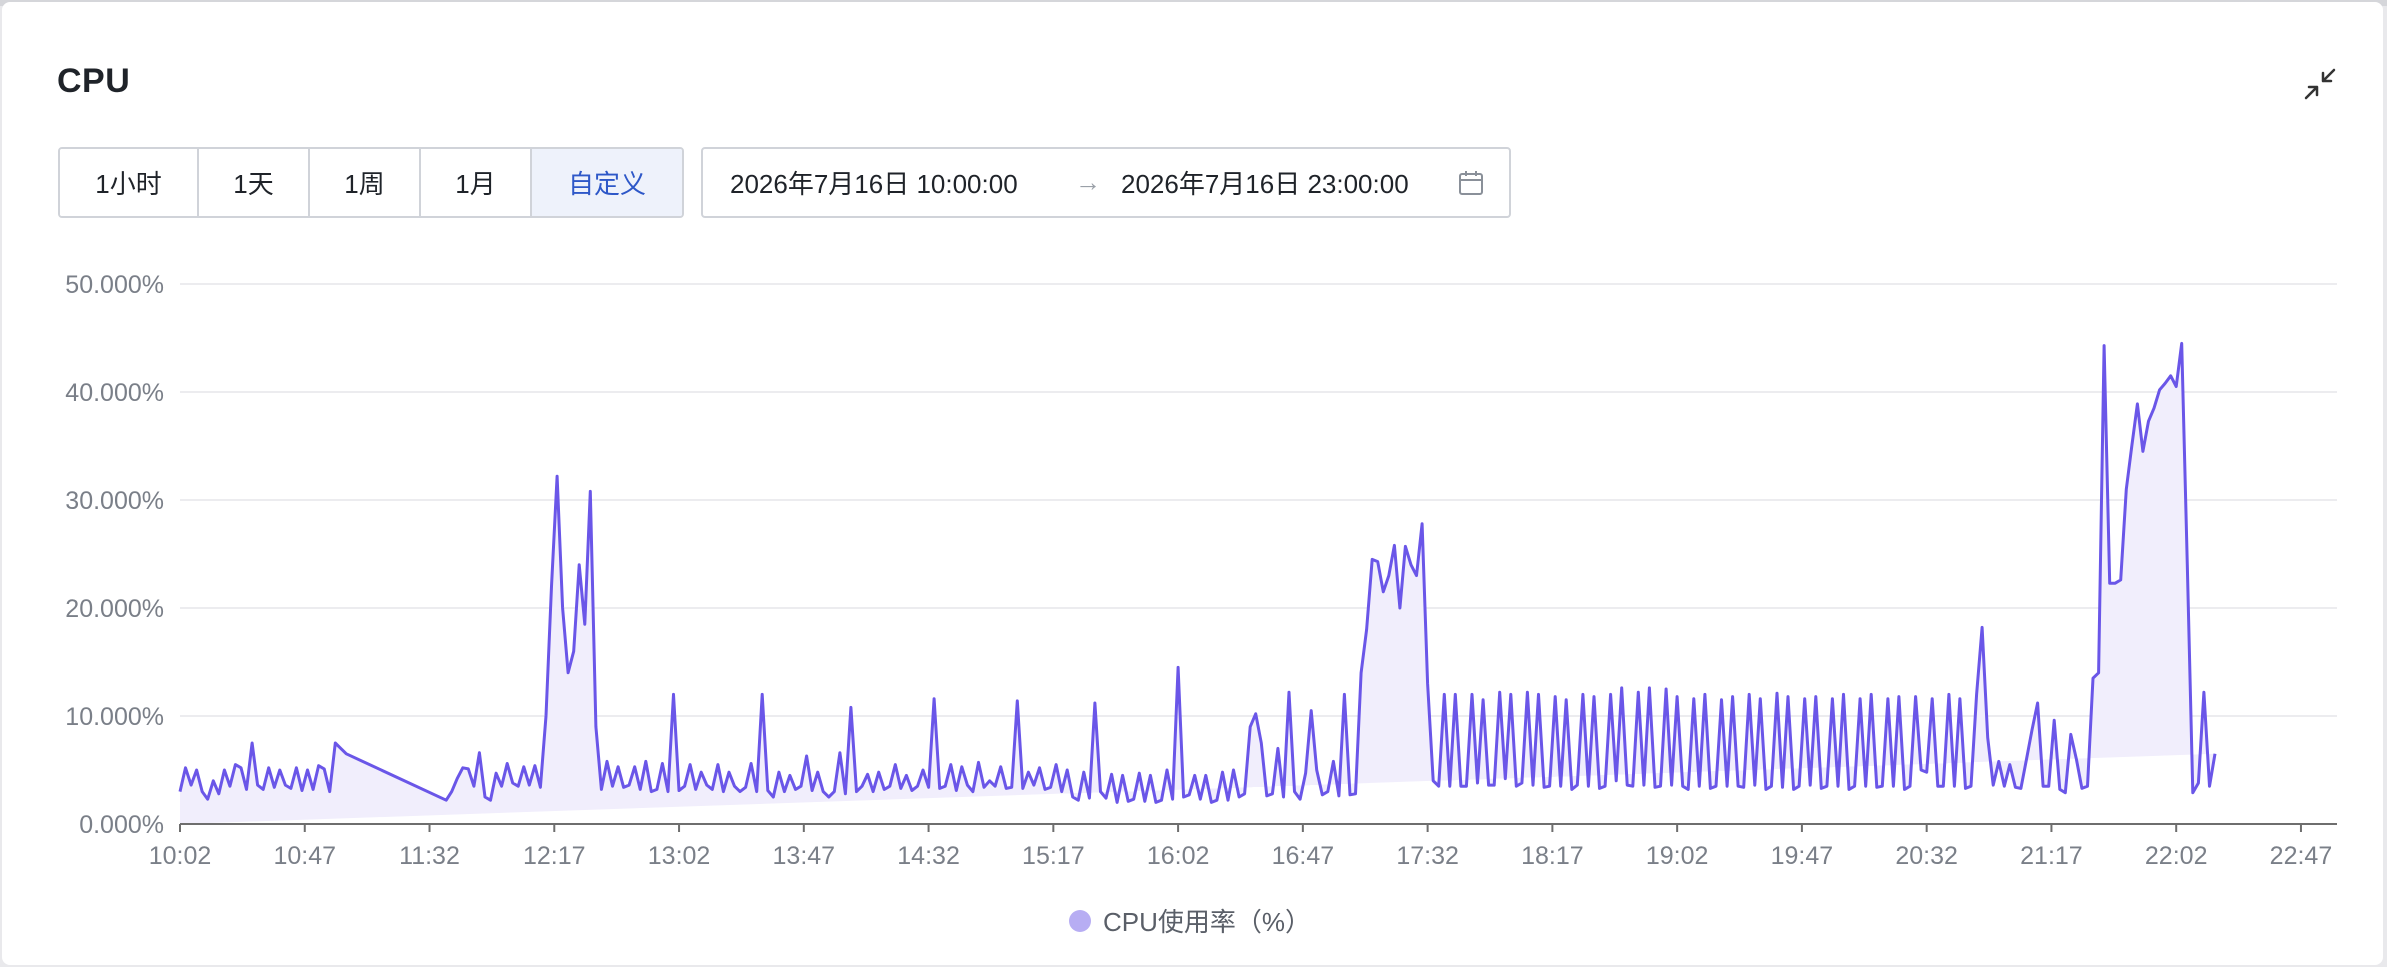 Image resolution: width=2387 pixels, height=967 pixels. I want to click on y-tick-label: 0.000%, so click(121, 825).